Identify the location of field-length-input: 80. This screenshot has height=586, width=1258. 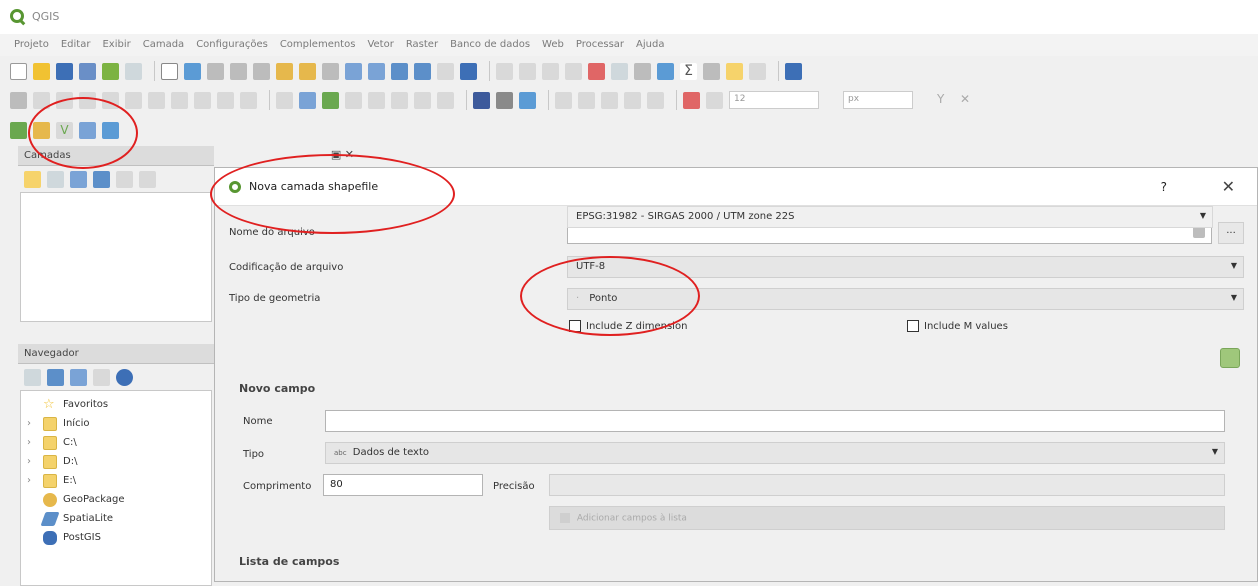
(403, 485).